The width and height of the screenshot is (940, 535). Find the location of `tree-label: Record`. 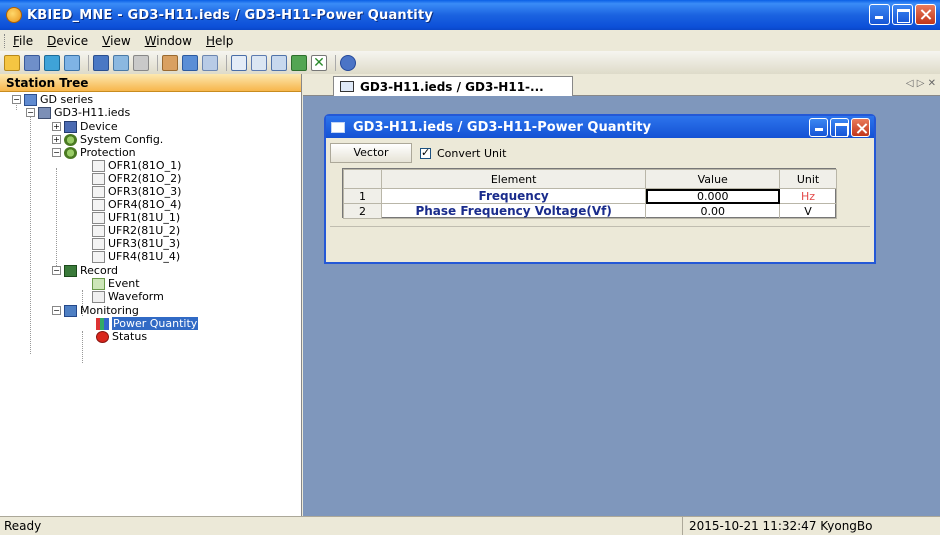

tree-label: Record is located at coordinates (99, 270).